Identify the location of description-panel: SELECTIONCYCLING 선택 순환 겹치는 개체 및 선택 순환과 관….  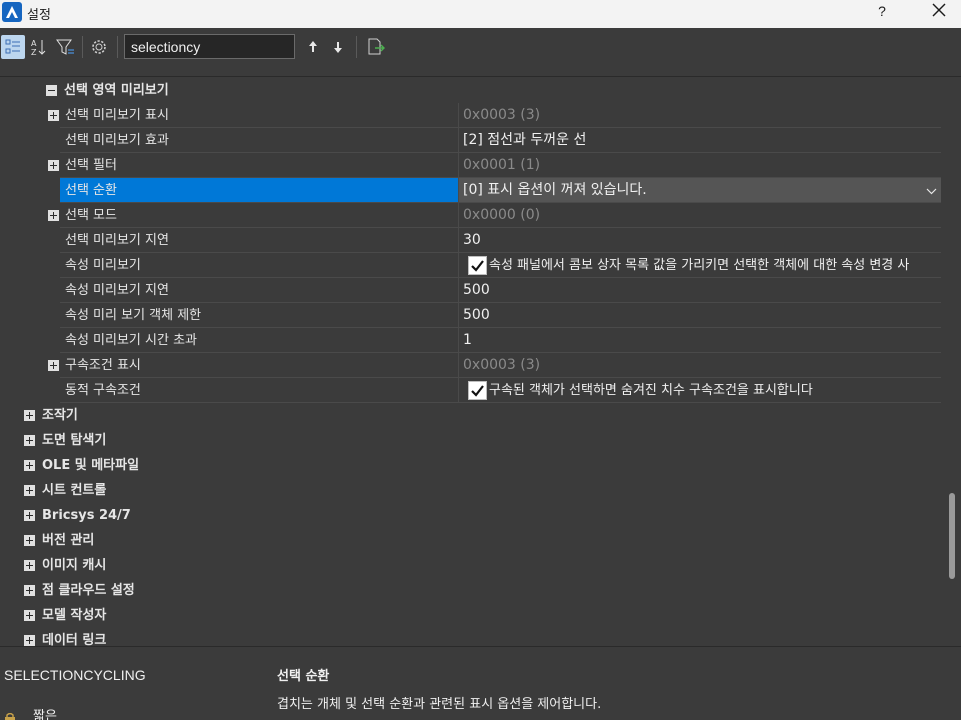
(480, 683).